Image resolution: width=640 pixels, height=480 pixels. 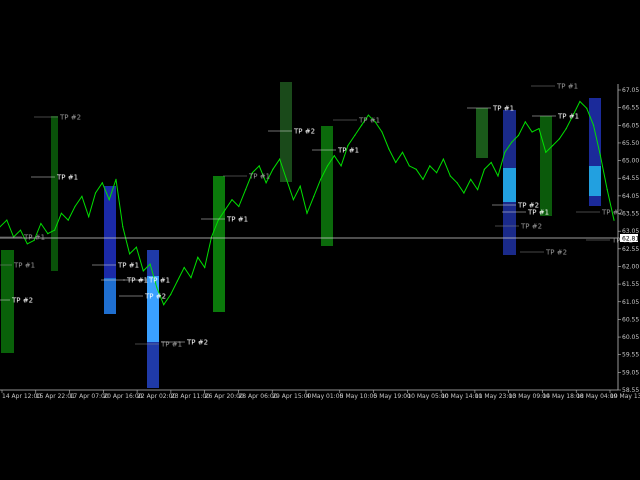 I want to click on y-tick-label: 67.05, so click(x=630, y=90).